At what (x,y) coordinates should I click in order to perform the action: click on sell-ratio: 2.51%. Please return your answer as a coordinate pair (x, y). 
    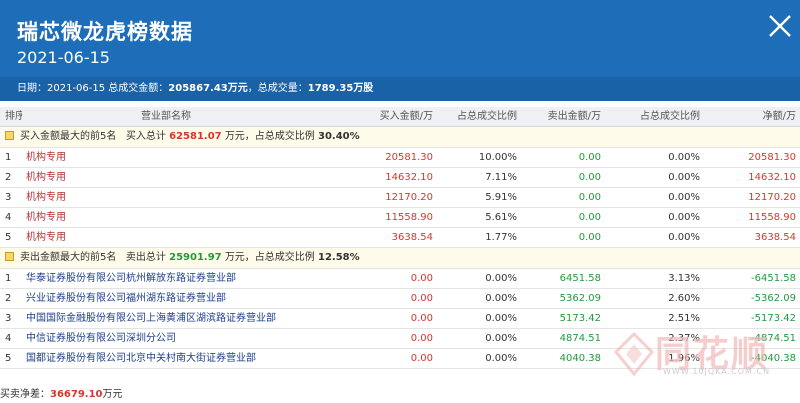
    Looking at the image, I should click on (684, 318).